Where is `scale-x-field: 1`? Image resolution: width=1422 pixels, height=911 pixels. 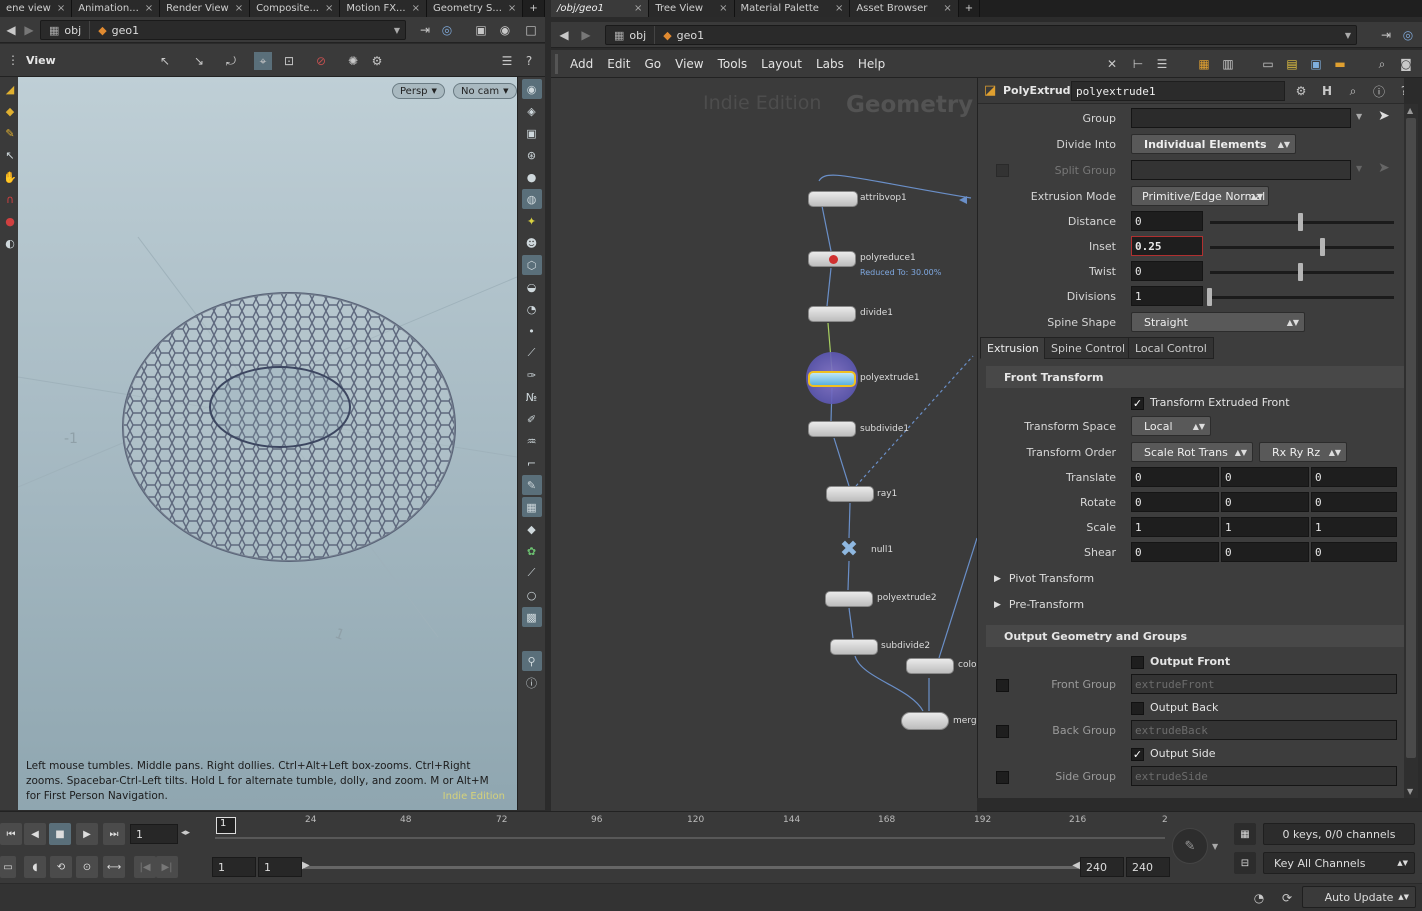 scale-x-field: 1 is located at coordinates (1175, 527).